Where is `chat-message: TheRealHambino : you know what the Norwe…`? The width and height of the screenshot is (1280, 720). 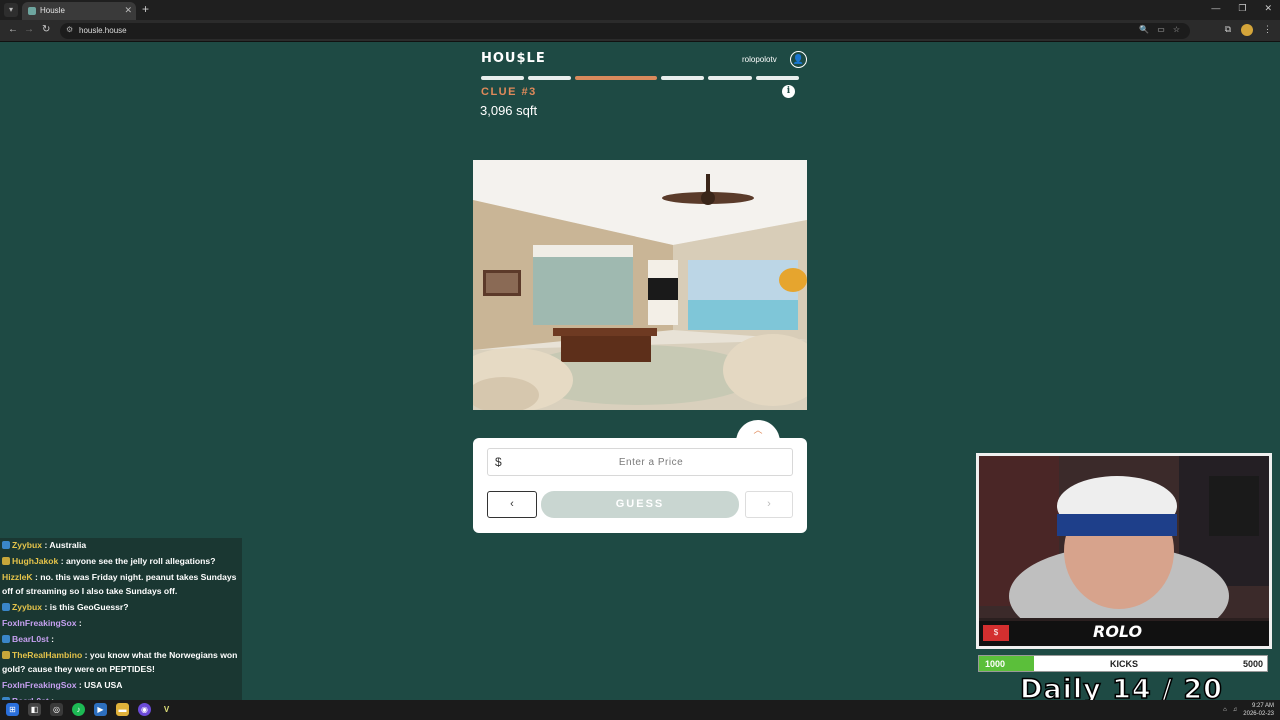
chat-message: TheRealHambino : you know what the Norwe… is located at coordinates (121, 662).